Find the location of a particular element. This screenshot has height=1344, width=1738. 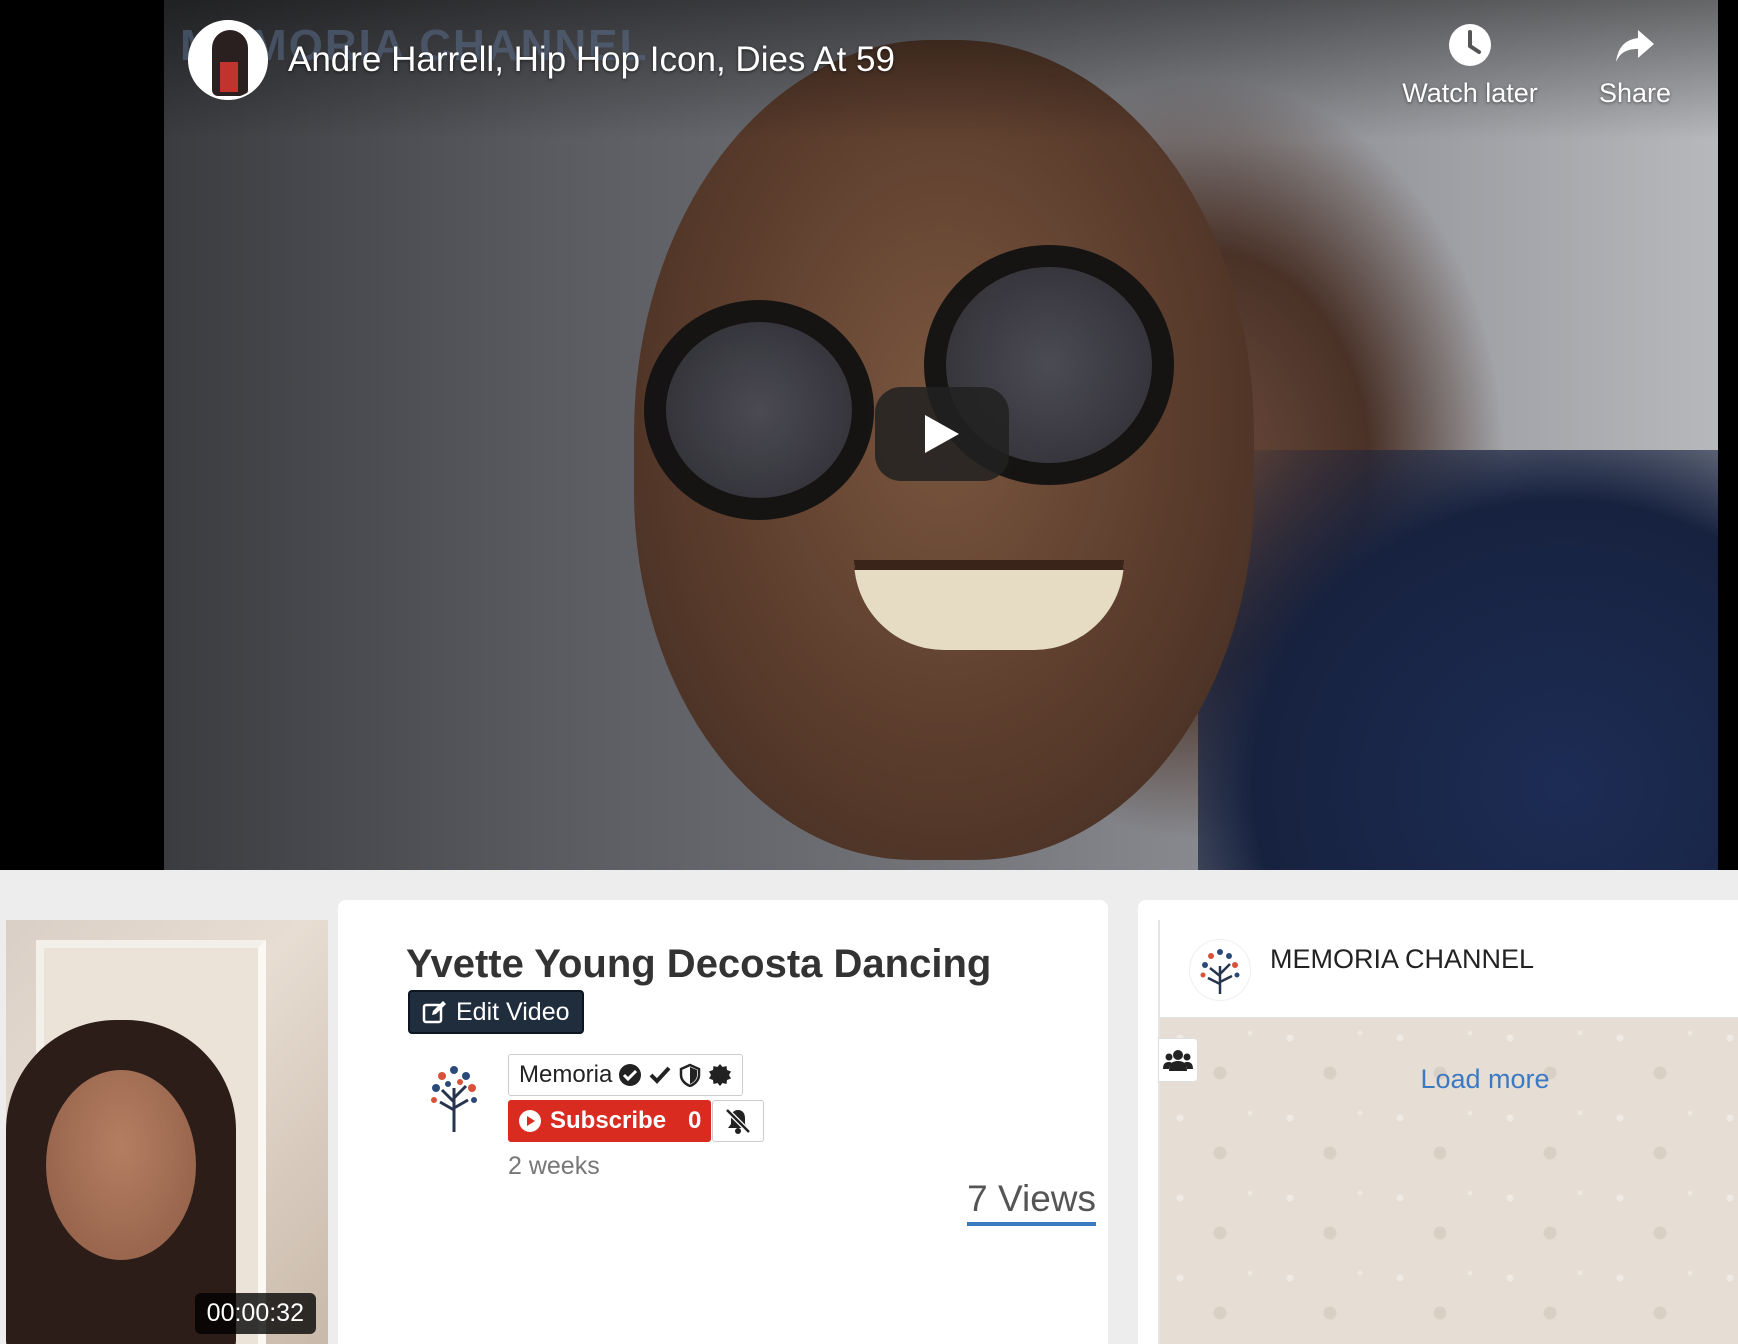

video-info-title: Yvette Young Decosta Dancing is located at coordinates (699, 964).